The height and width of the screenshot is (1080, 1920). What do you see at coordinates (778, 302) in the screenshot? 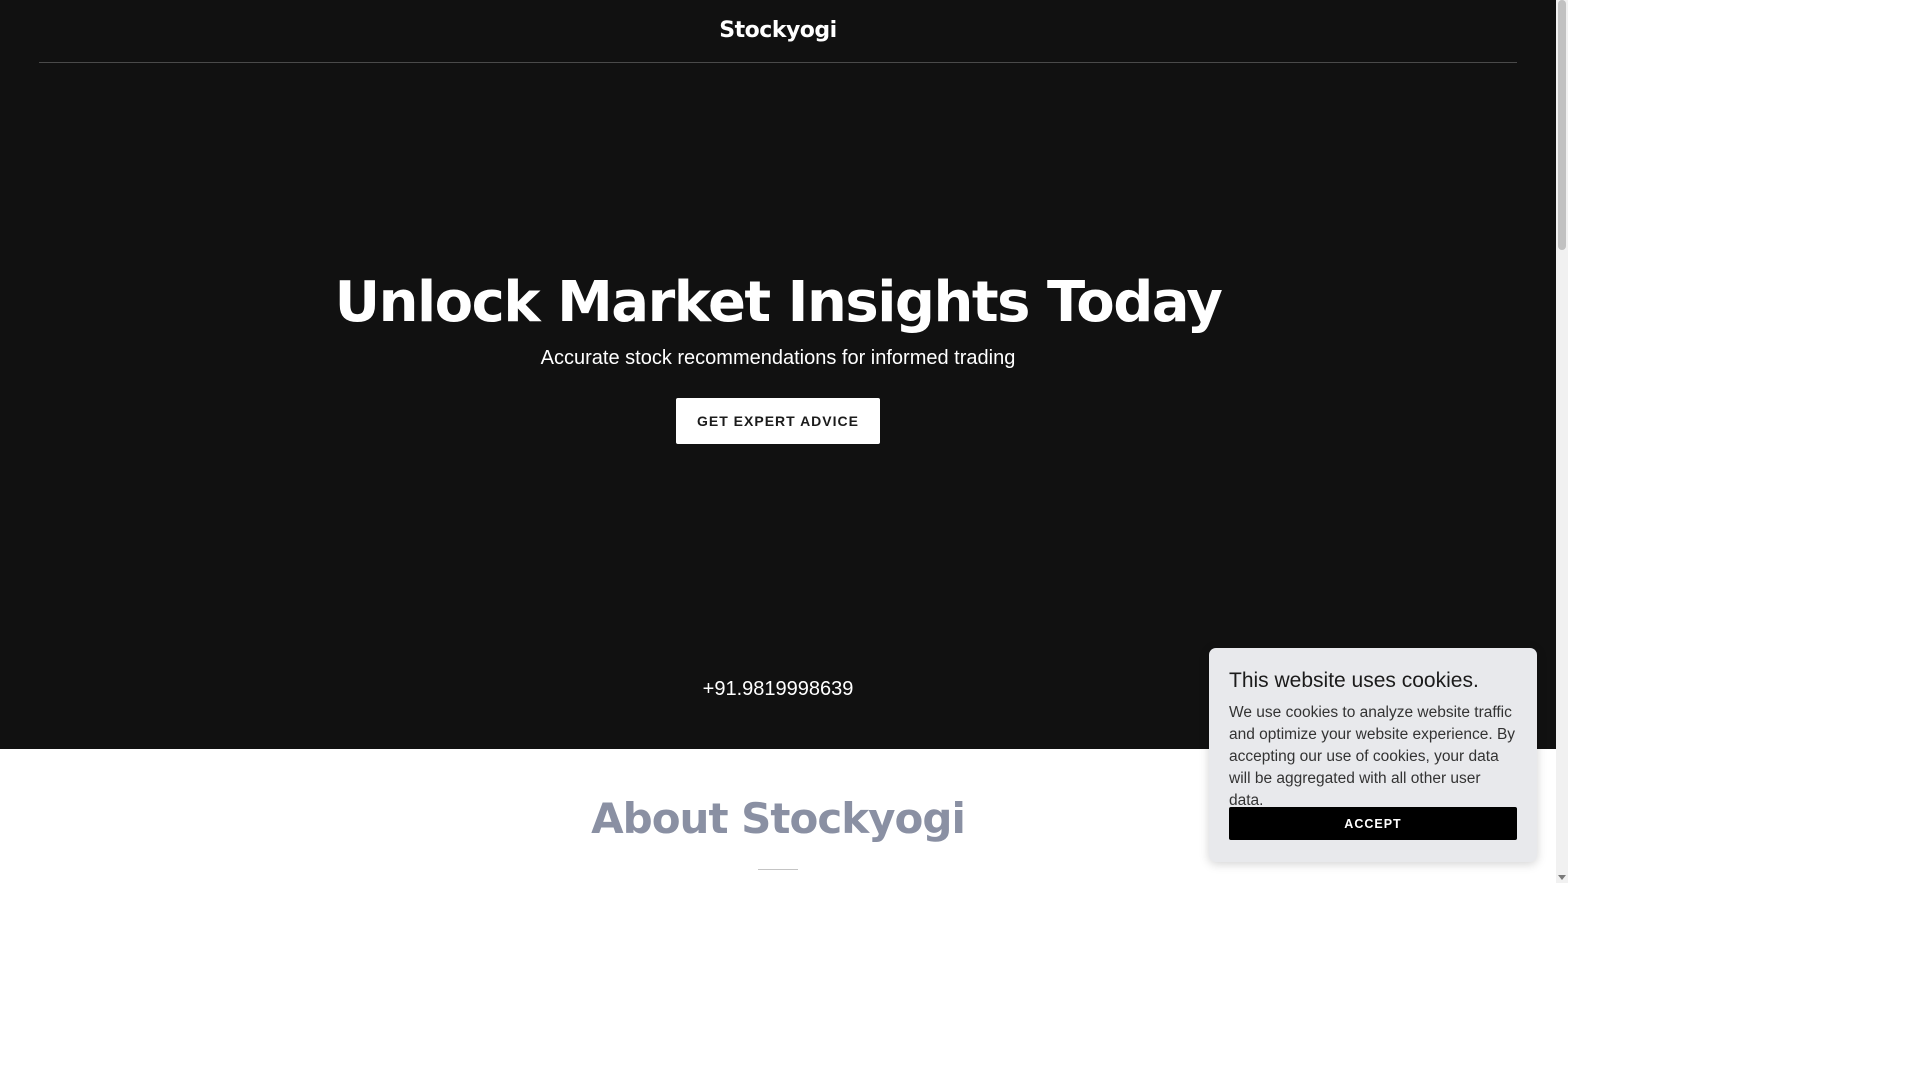
I see `hero-title: Unlock Market Insights Today` at bounding box center [778, 302].